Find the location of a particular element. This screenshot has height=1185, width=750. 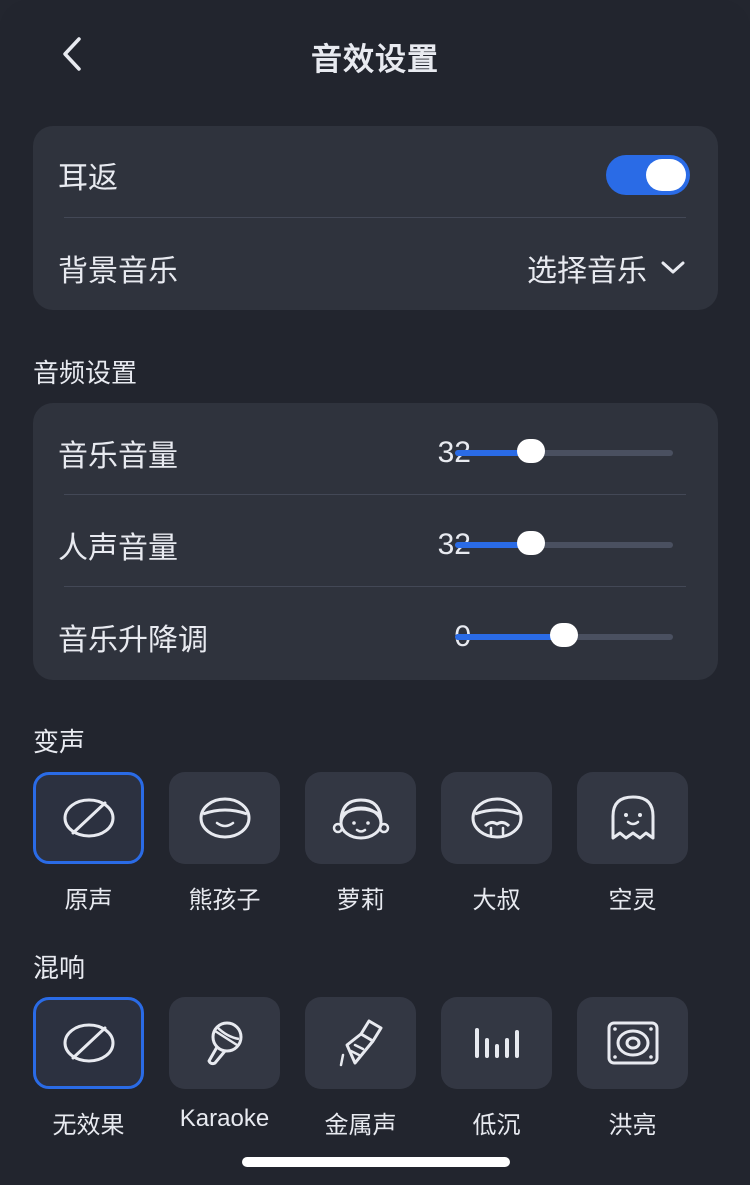

reverb-option-karaoke: Karaoke is located at coordinates (224, 1068).